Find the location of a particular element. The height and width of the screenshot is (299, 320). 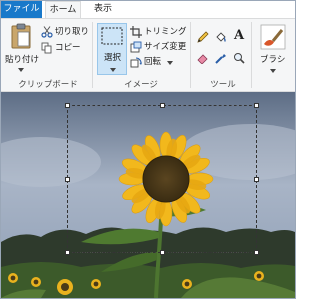

cut-button: 切り取り is located at coordinates (65, 32).